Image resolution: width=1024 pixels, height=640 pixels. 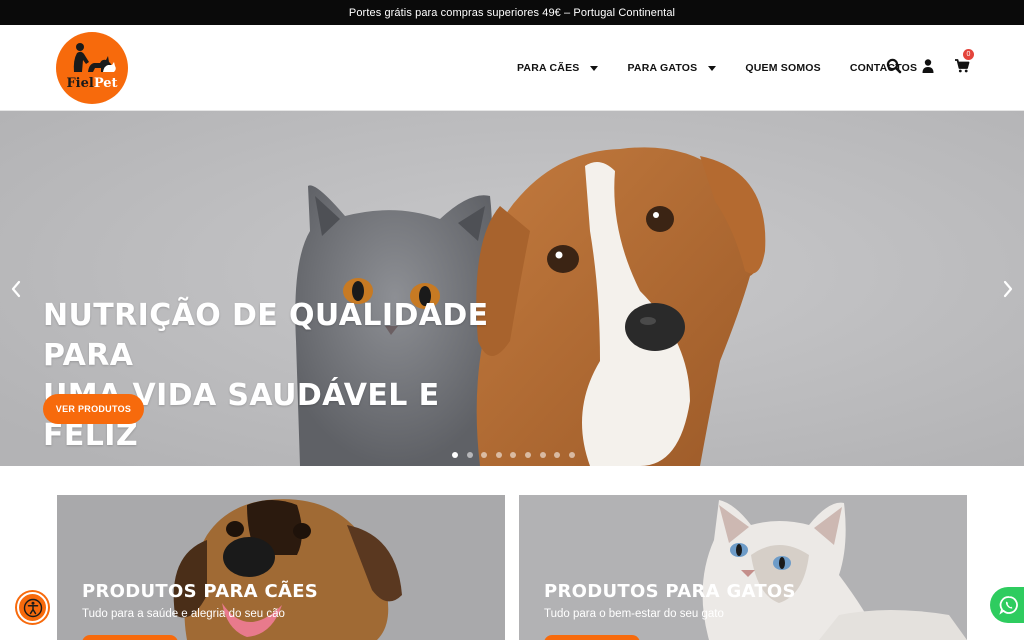 I want to click on search-icon, so click(x=894, y=66).